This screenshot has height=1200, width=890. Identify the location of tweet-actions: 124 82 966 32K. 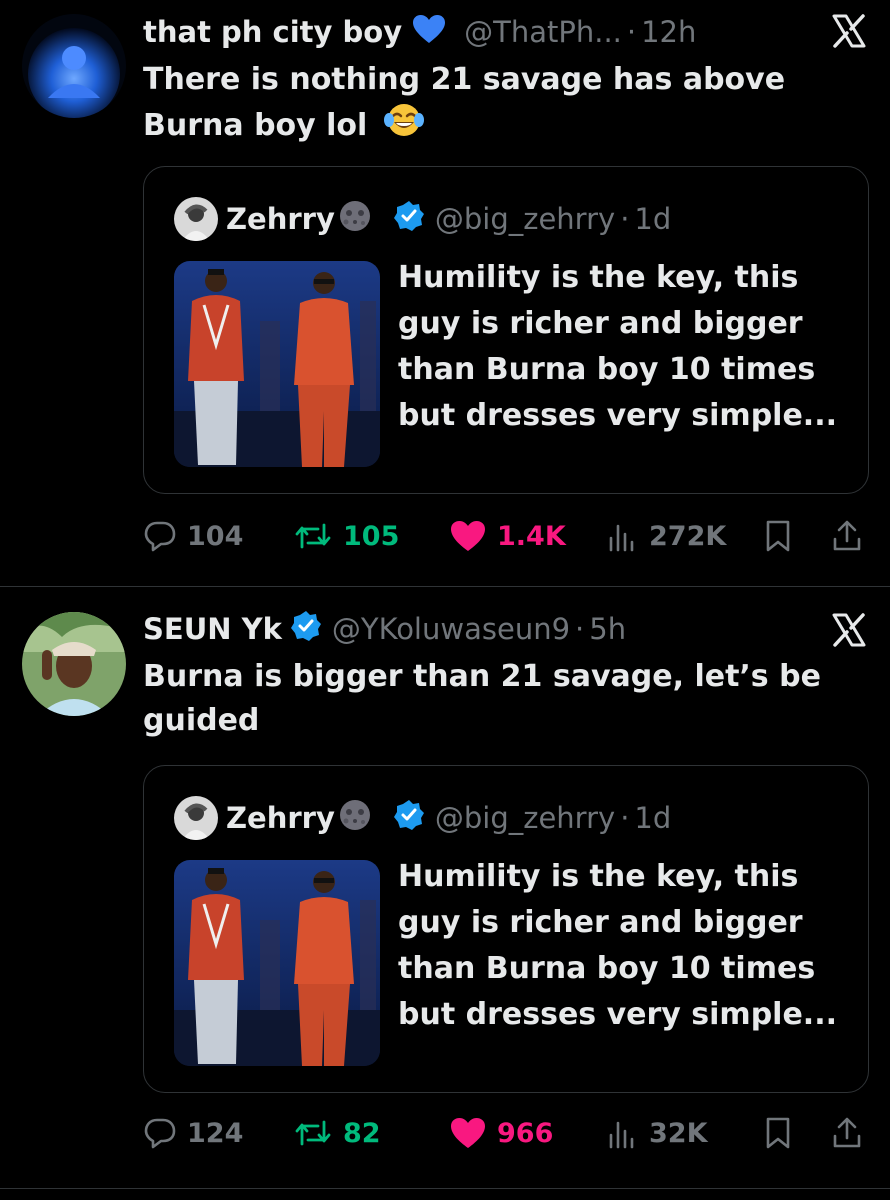
(506, 1133).